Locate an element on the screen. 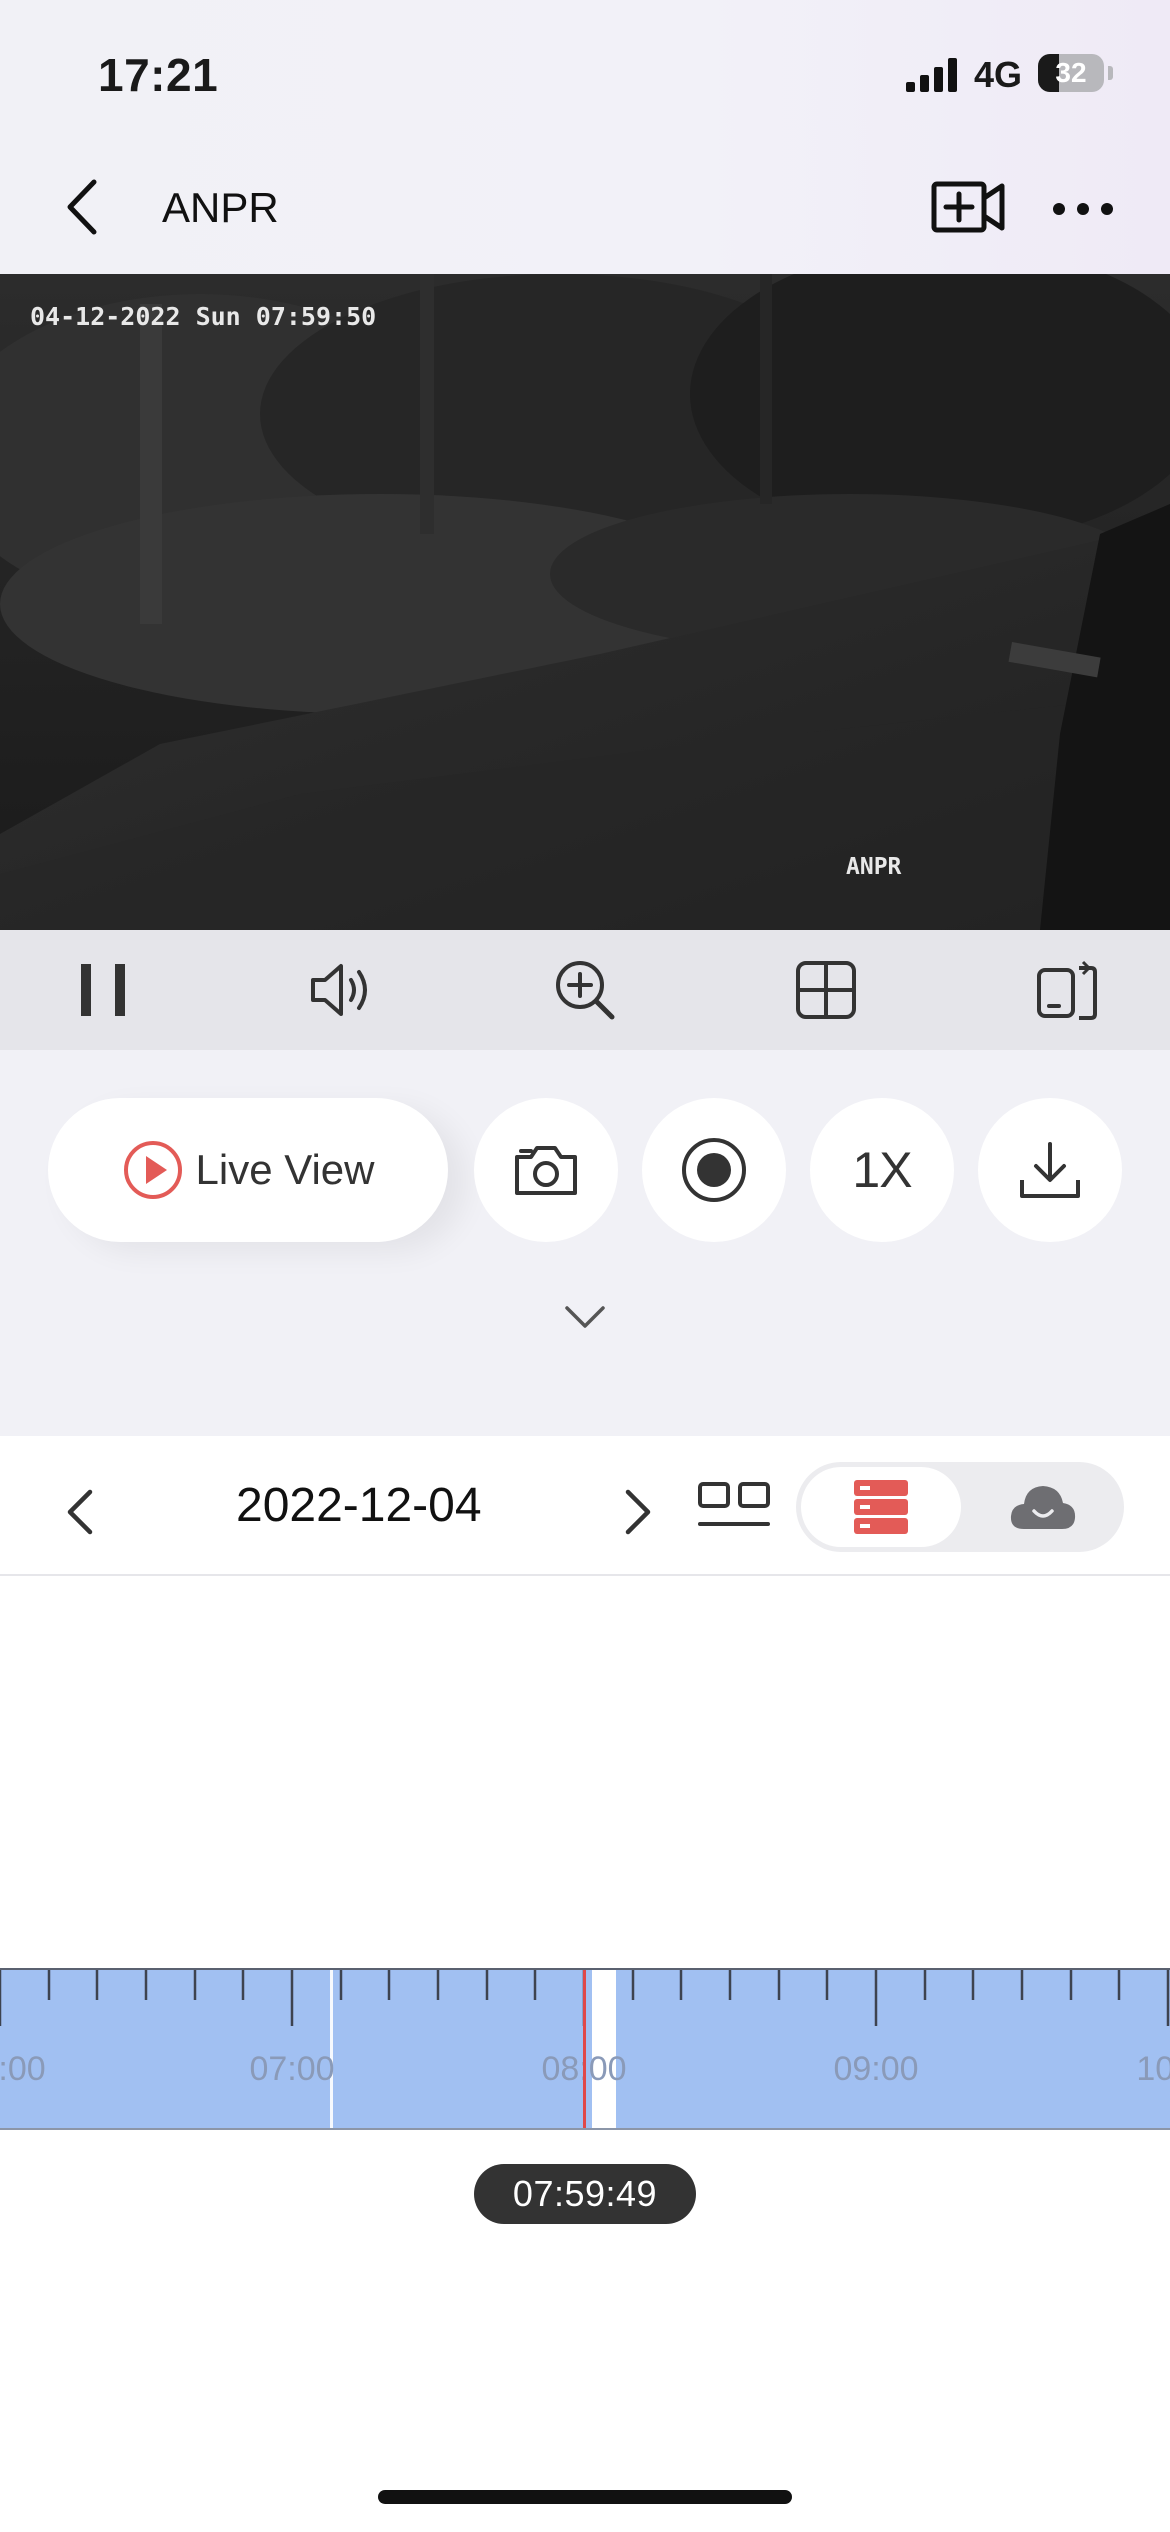 Image resolution: width=1170 pixels, height=2532 pixels. pause-button is located at coordinates (103, 990).